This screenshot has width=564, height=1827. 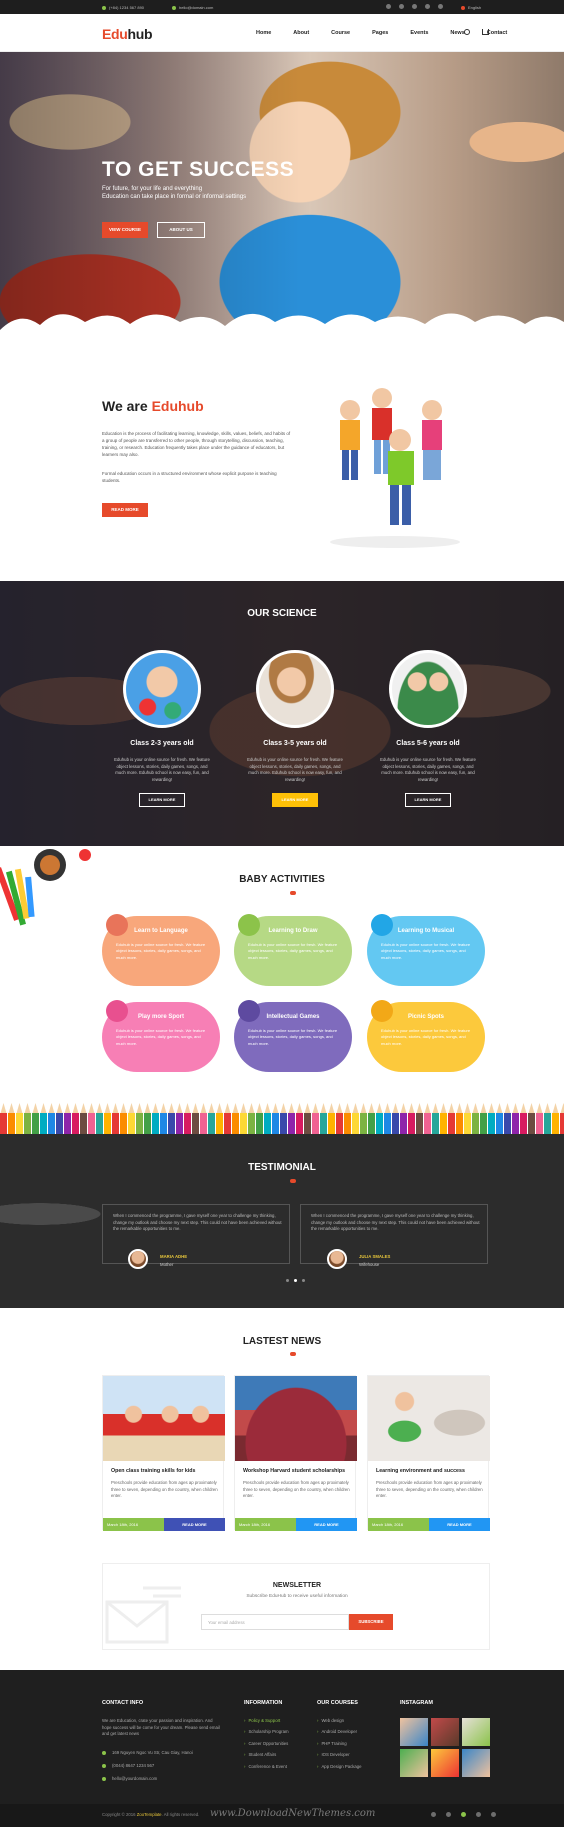 I want to click on kids-image, so click(x=395, y=468).